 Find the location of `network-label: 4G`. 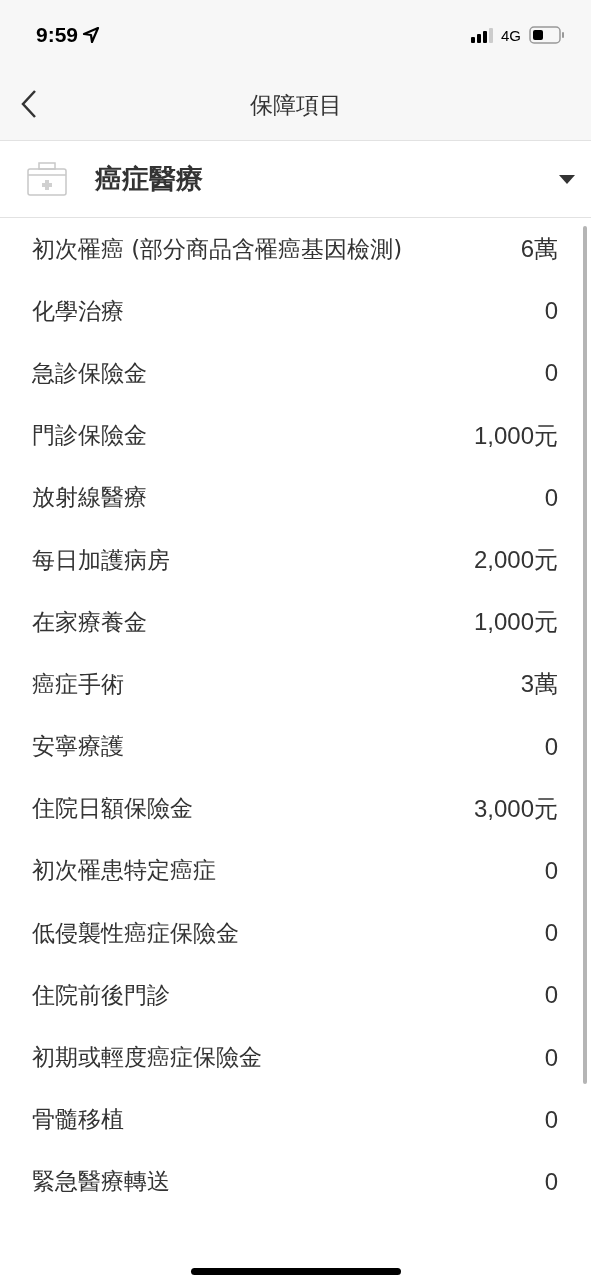

network-label: 4G is located at coordinates (511, 35).